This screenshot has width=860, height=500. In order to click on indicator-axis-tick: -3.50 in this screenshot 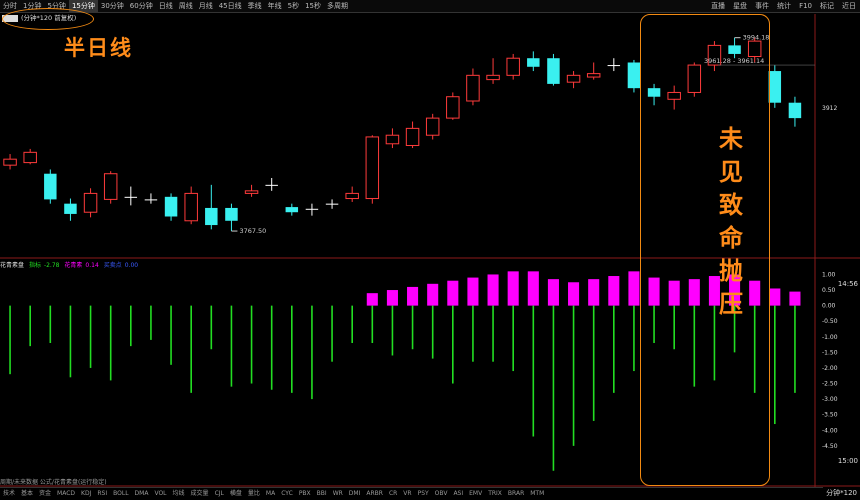, I will do `click(830, 415)`.